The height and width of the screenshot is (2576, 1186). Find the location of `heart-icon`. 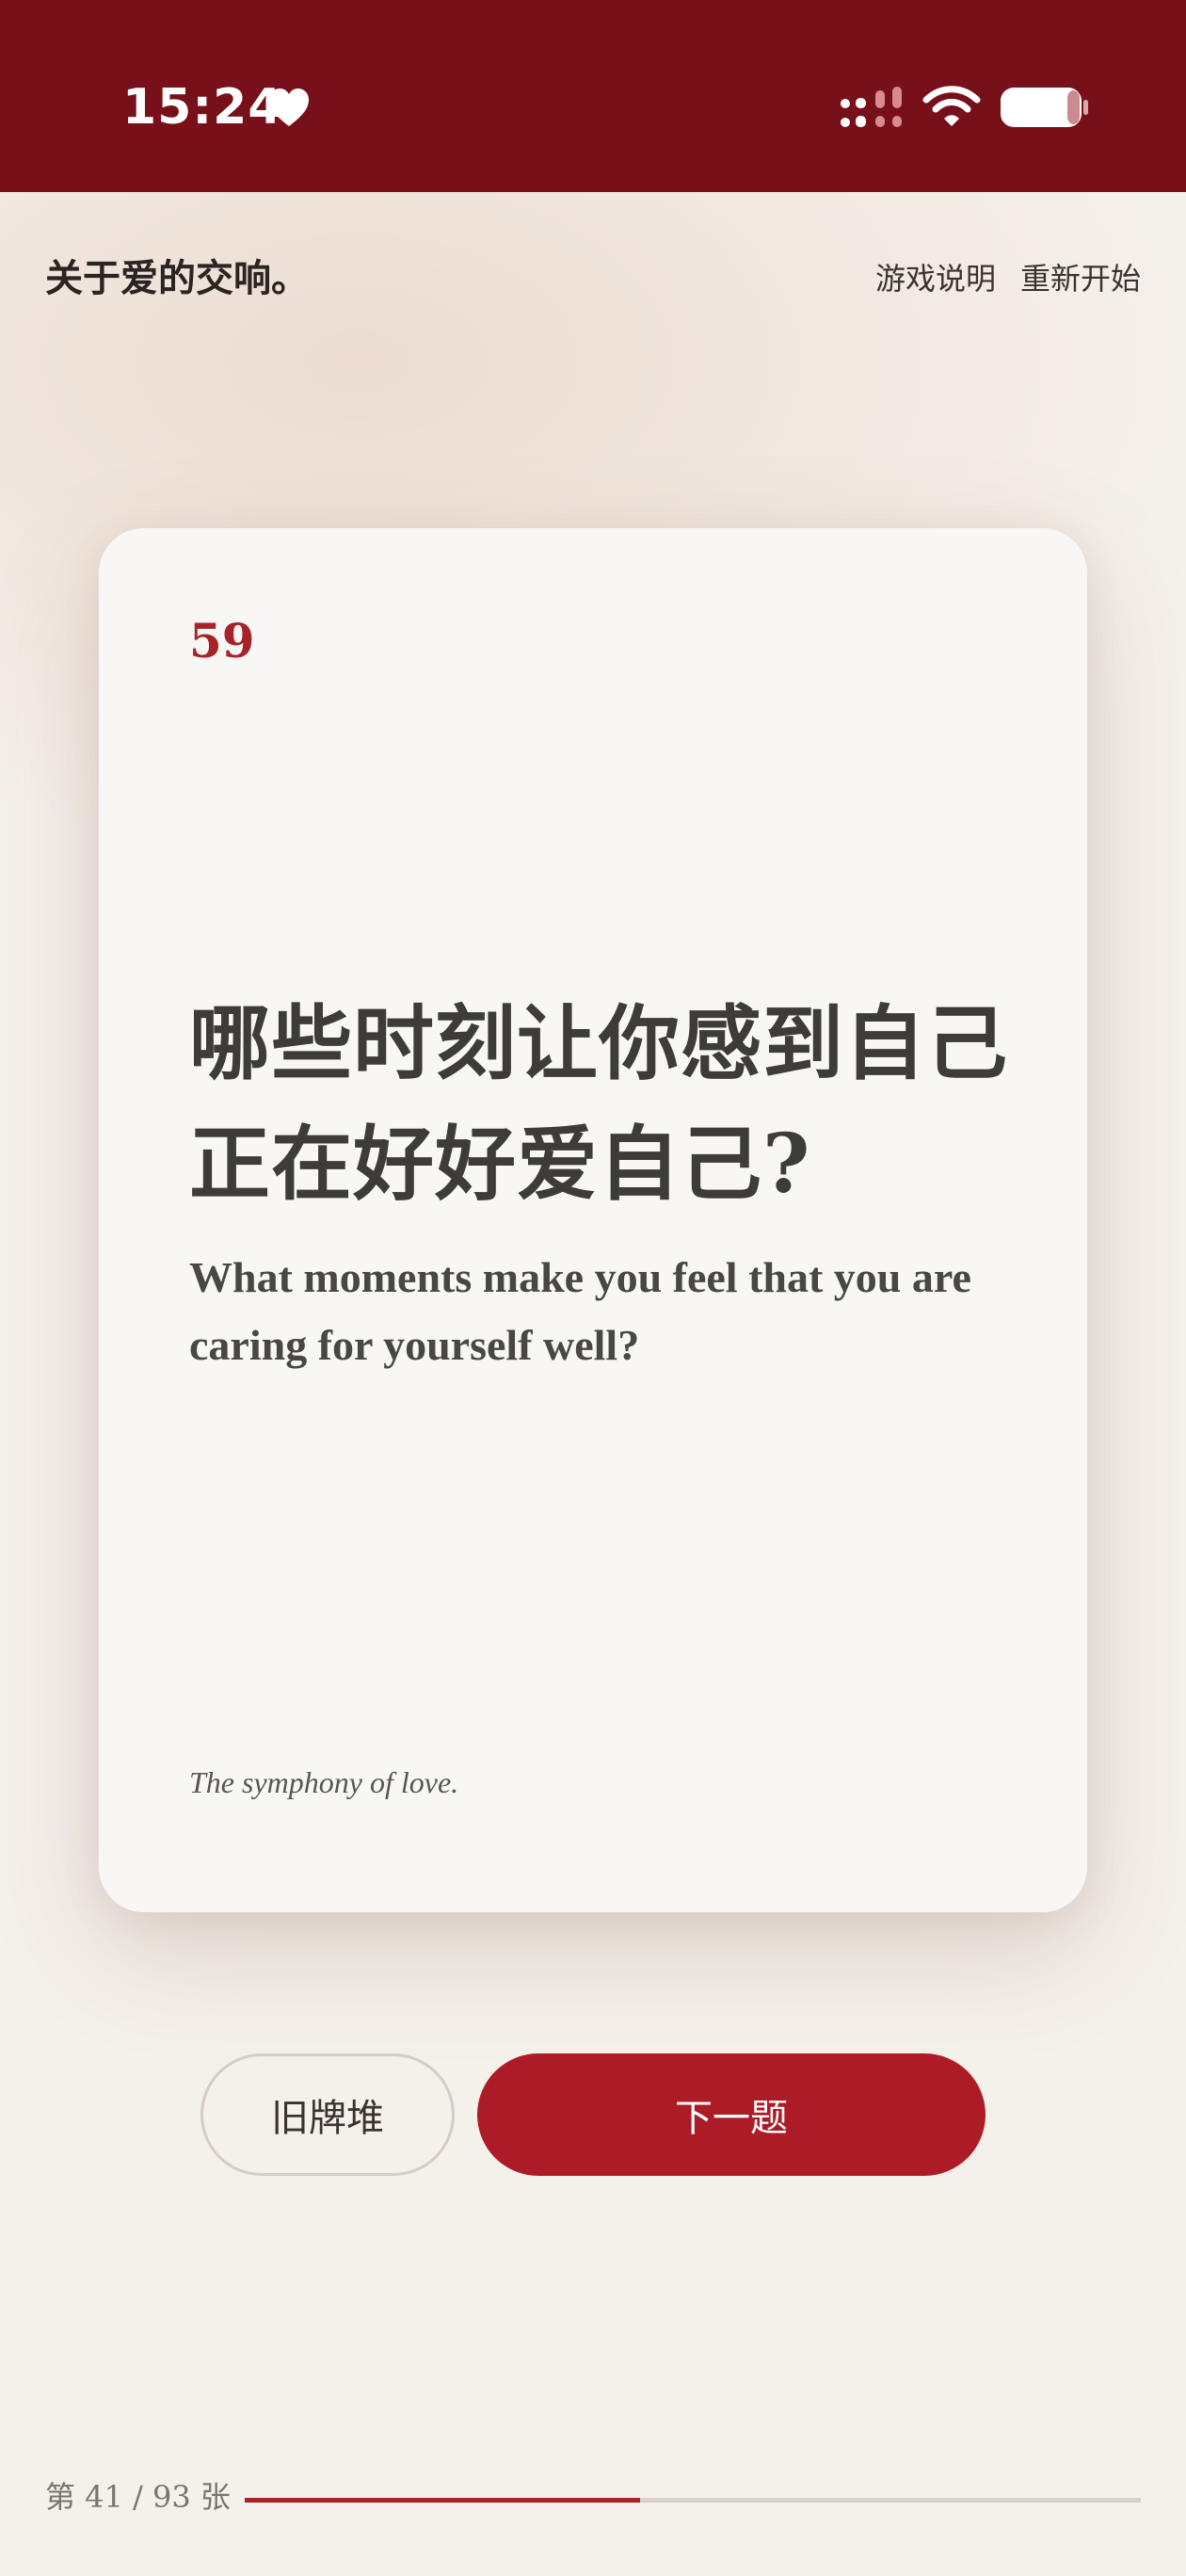

heart-icon is located at coordinates (289, 107).